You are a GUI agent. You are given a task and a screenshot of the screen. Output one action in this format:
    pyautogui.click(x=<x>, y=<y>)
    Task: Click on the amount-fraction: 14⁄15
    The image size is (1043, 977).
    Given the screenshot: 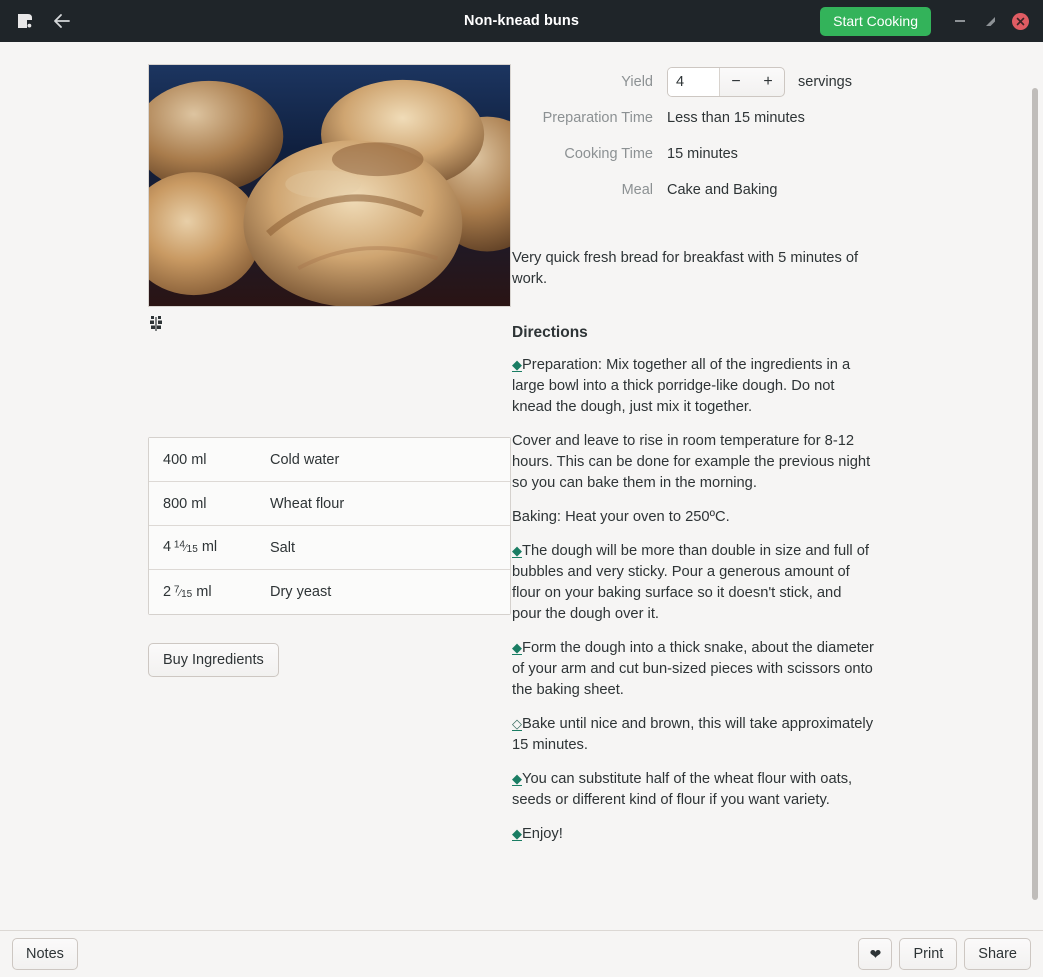 What is the action you would take?
    pyautogui.click(x=185, y=547)
    